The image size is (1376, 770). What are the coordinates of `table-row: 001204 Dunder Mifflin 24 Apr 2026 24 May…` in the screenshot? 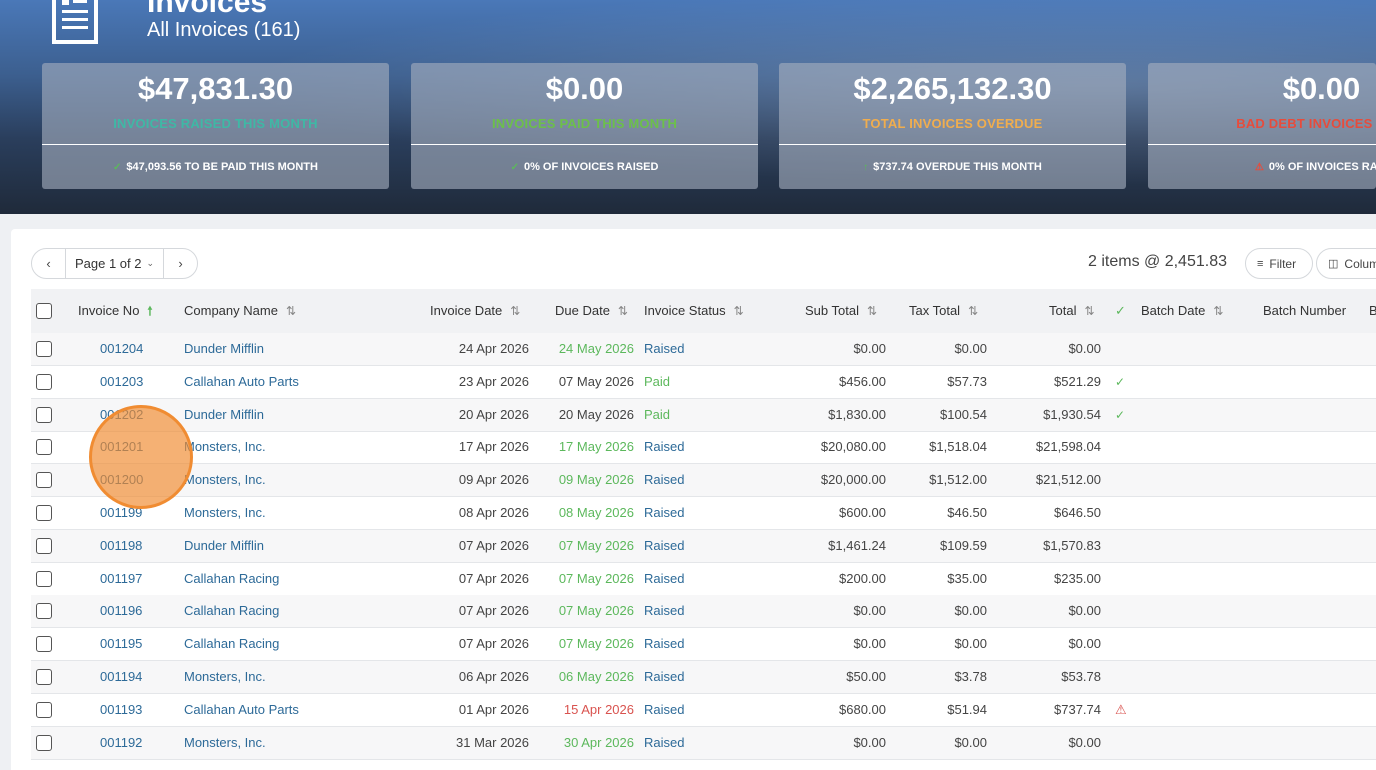 It's located at (703, 349).